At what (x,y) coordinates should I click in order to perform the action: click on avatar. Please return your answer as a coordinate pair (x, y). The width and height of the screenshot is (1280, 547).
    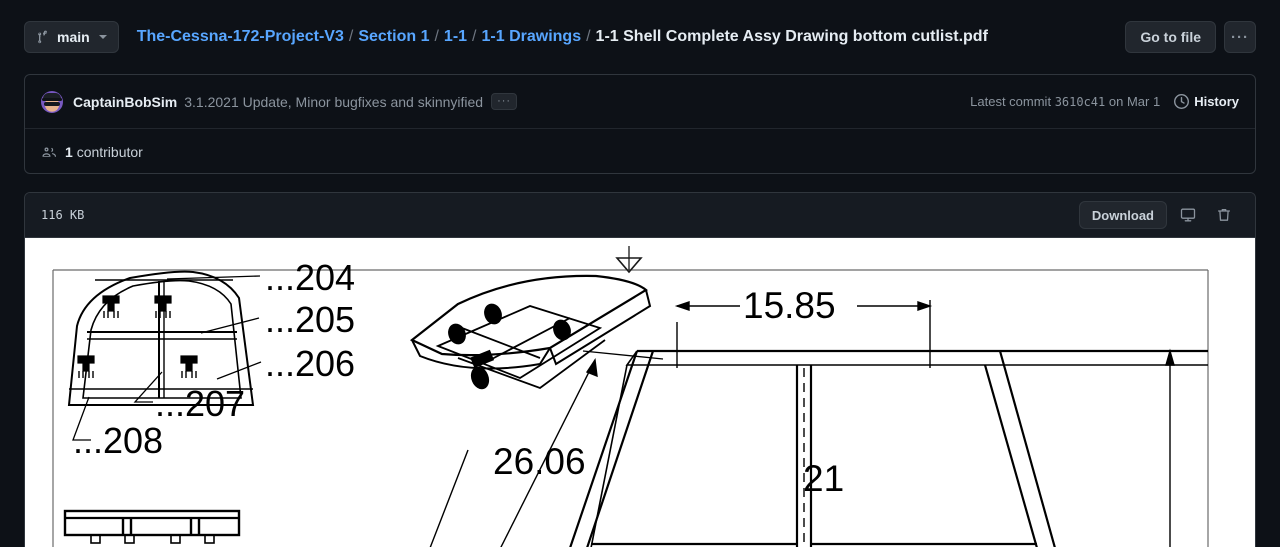
    Looking at the image, I should click on (52, 101).